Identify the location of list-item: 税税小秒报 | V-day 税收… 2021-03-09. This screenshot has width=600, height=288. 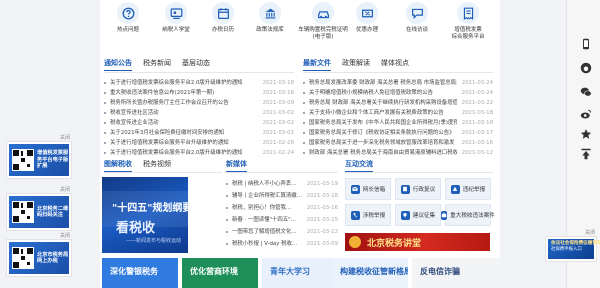
(282, 244).